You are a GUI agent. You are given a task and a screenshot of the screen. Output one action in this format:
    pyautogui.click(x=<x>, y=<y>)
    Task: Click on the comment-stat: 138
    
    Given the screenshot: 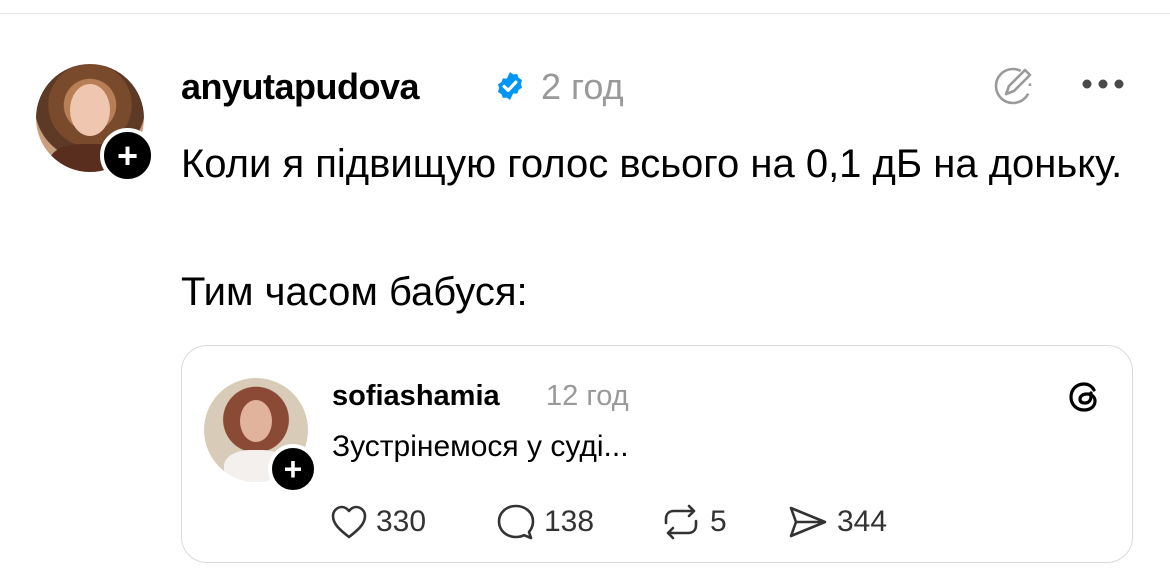 What is the action you would take?
    pyautogui.click(x=545, y=522)
    